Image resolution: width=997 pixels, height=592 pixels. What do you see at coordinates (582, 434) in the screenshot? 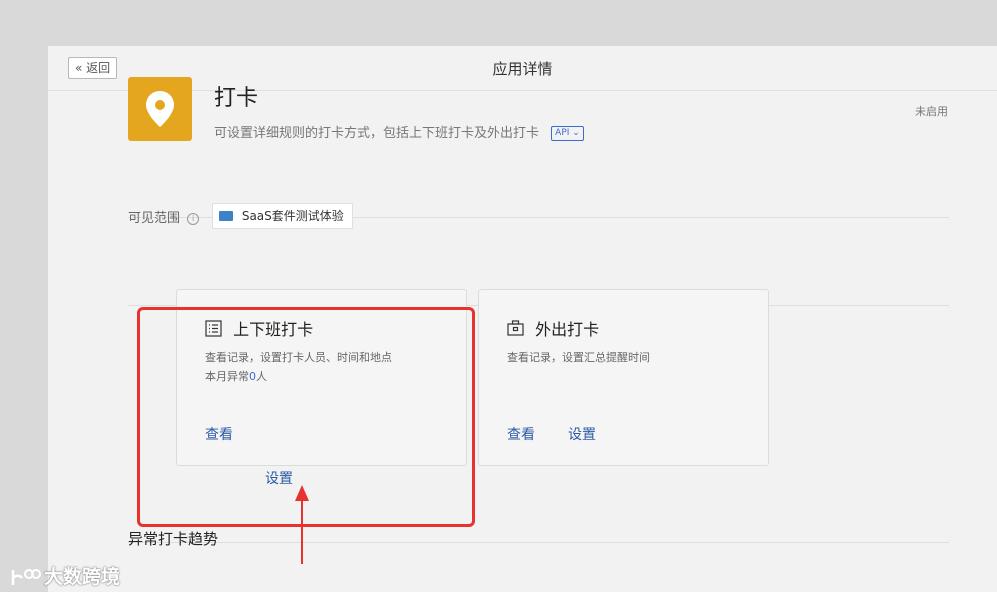
I see `settings-link: 设置` at bounding box center [582, 434].